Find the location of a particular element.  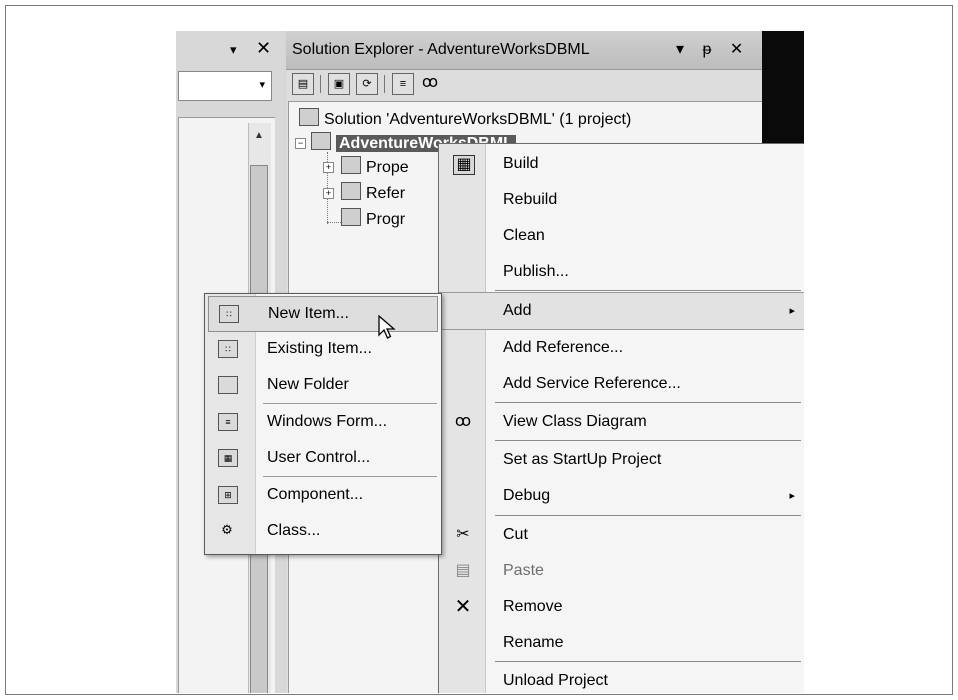

left-pane-title-bar: ▾ ✕ is located at coordinates (230, 49).